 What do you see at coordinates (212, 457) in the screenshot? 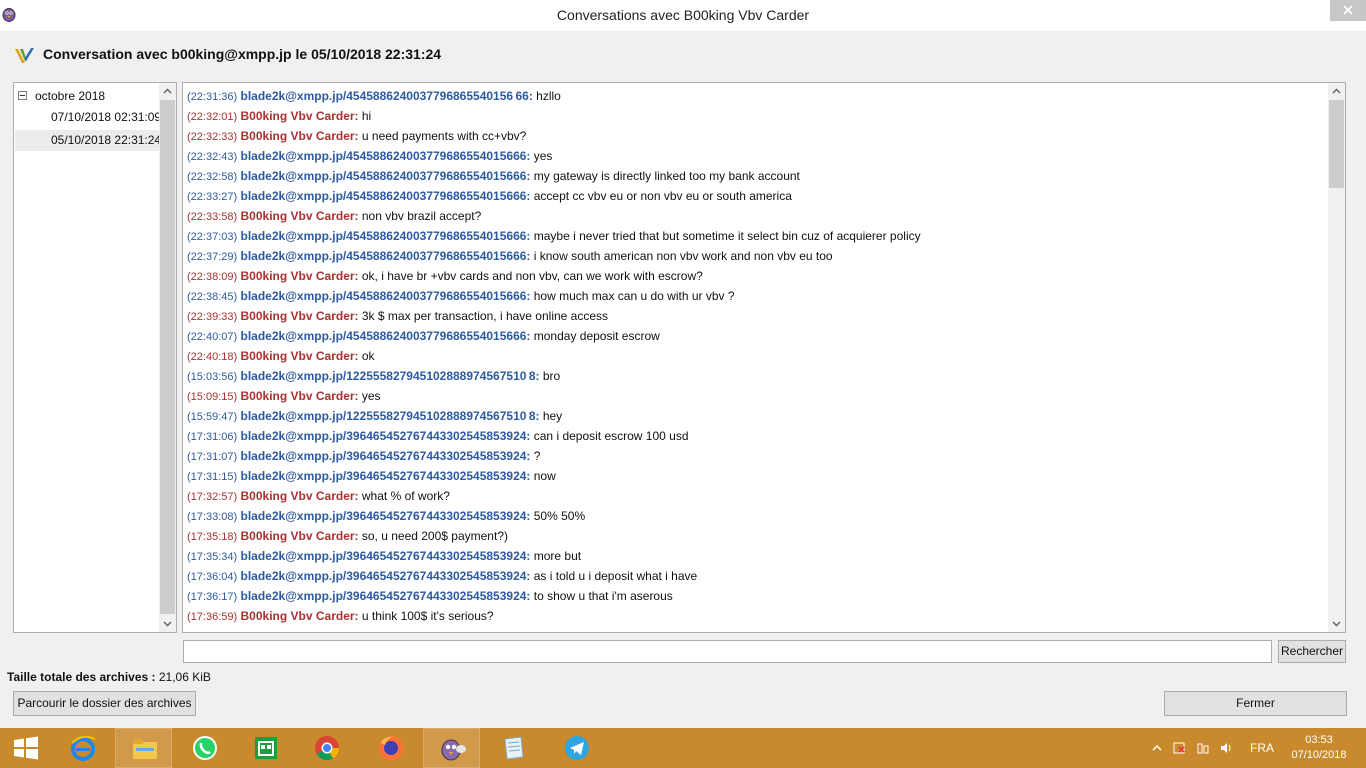
I see `message-timestamp: (17:31:07)` at bounding box center [212, 457].